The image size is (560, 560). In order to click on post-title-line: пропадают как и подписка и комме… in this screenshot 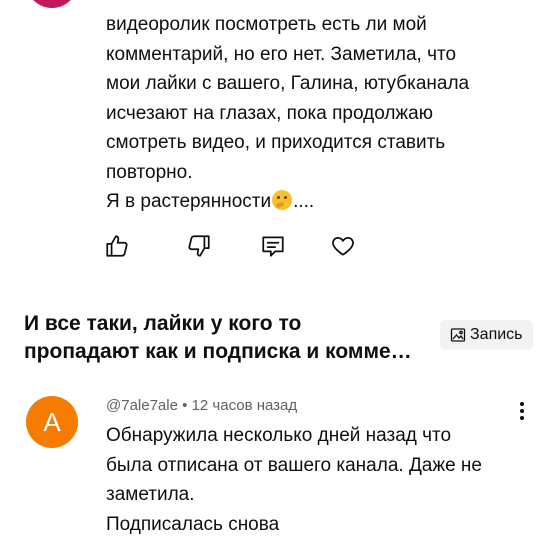, I will do `click(218, 351)`.